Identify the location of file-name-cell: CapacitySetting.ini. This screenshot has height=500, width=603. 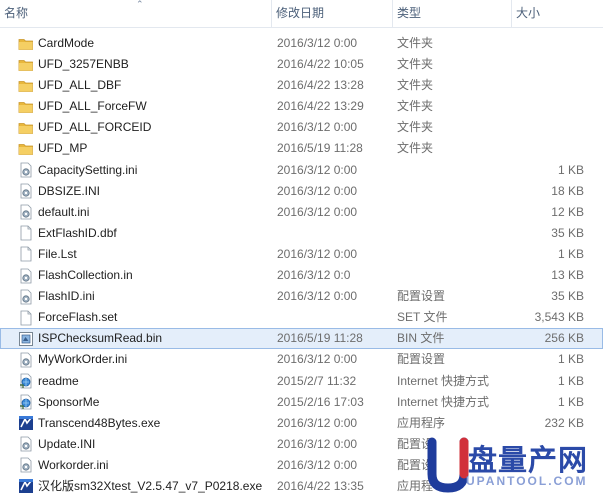
(143, 170).